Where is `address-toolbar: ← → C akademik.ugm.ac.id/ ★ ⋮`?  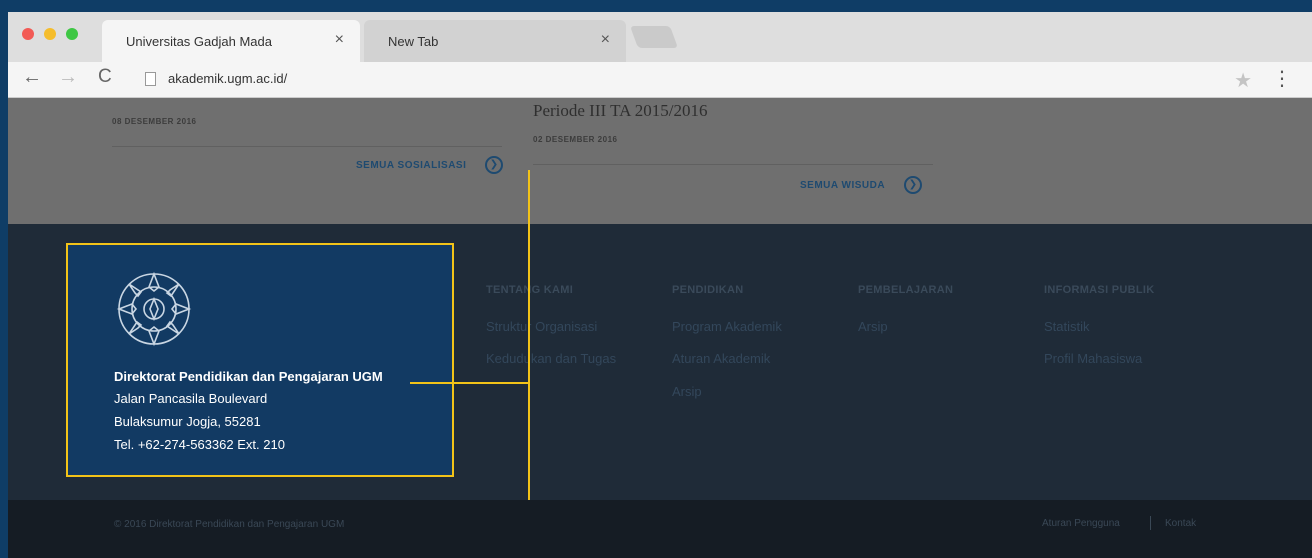
address-toolbar: ← → C akademik.ugm.ac.id/ ★ ⋮ is located at coordinates (660, 80).